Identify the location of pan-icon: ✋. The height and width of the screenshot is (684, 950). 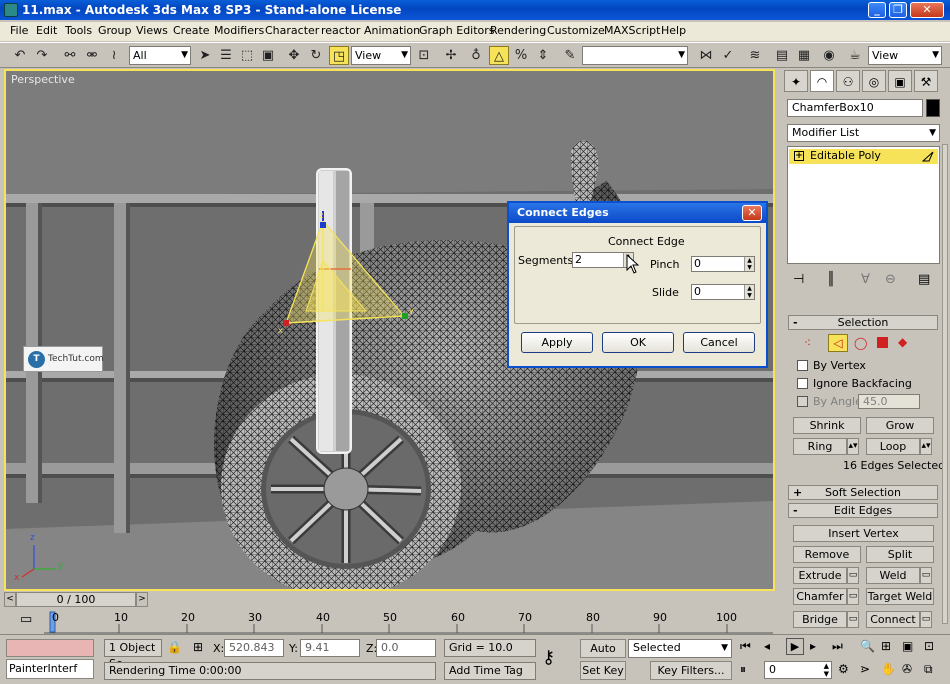
(888, 669).